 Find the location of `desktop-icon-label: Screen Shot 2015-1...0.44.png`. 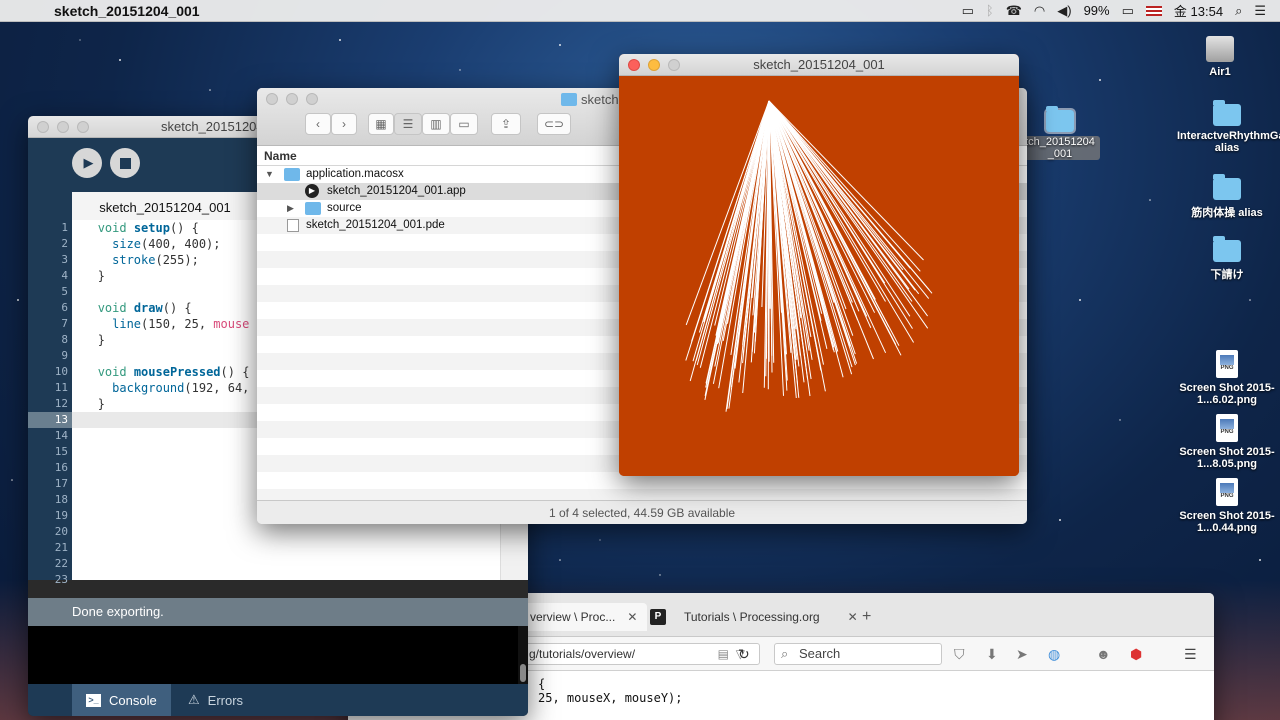

desktop-icon-label: Screen Shot 2015-1...0.44.png is located at coordinates (1227, 522).